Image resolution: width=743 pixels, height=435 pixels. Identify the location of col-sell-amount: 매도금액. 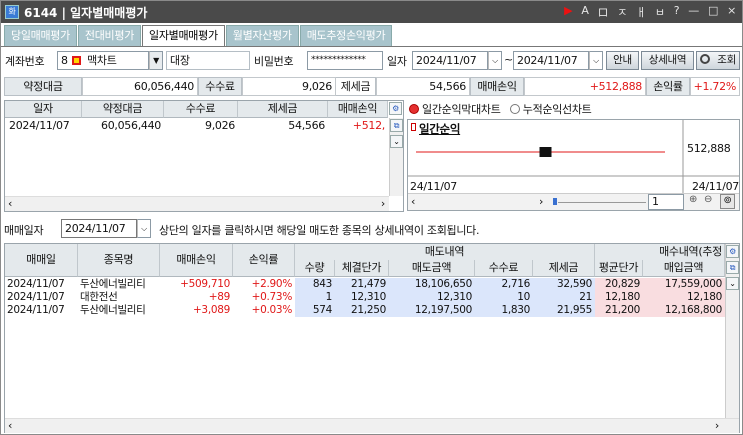
(432, 268).